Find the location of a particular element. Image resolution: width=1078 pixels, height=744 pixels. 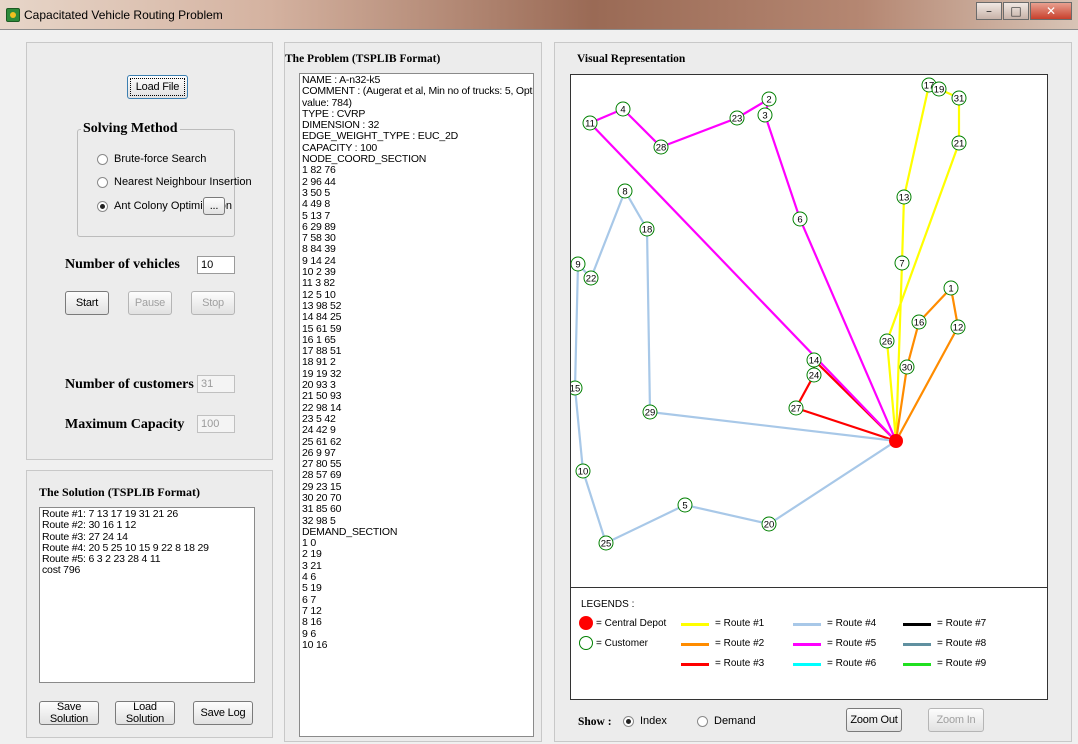

route-legend-label: = Route #1 is located at coordinates (740, 623).